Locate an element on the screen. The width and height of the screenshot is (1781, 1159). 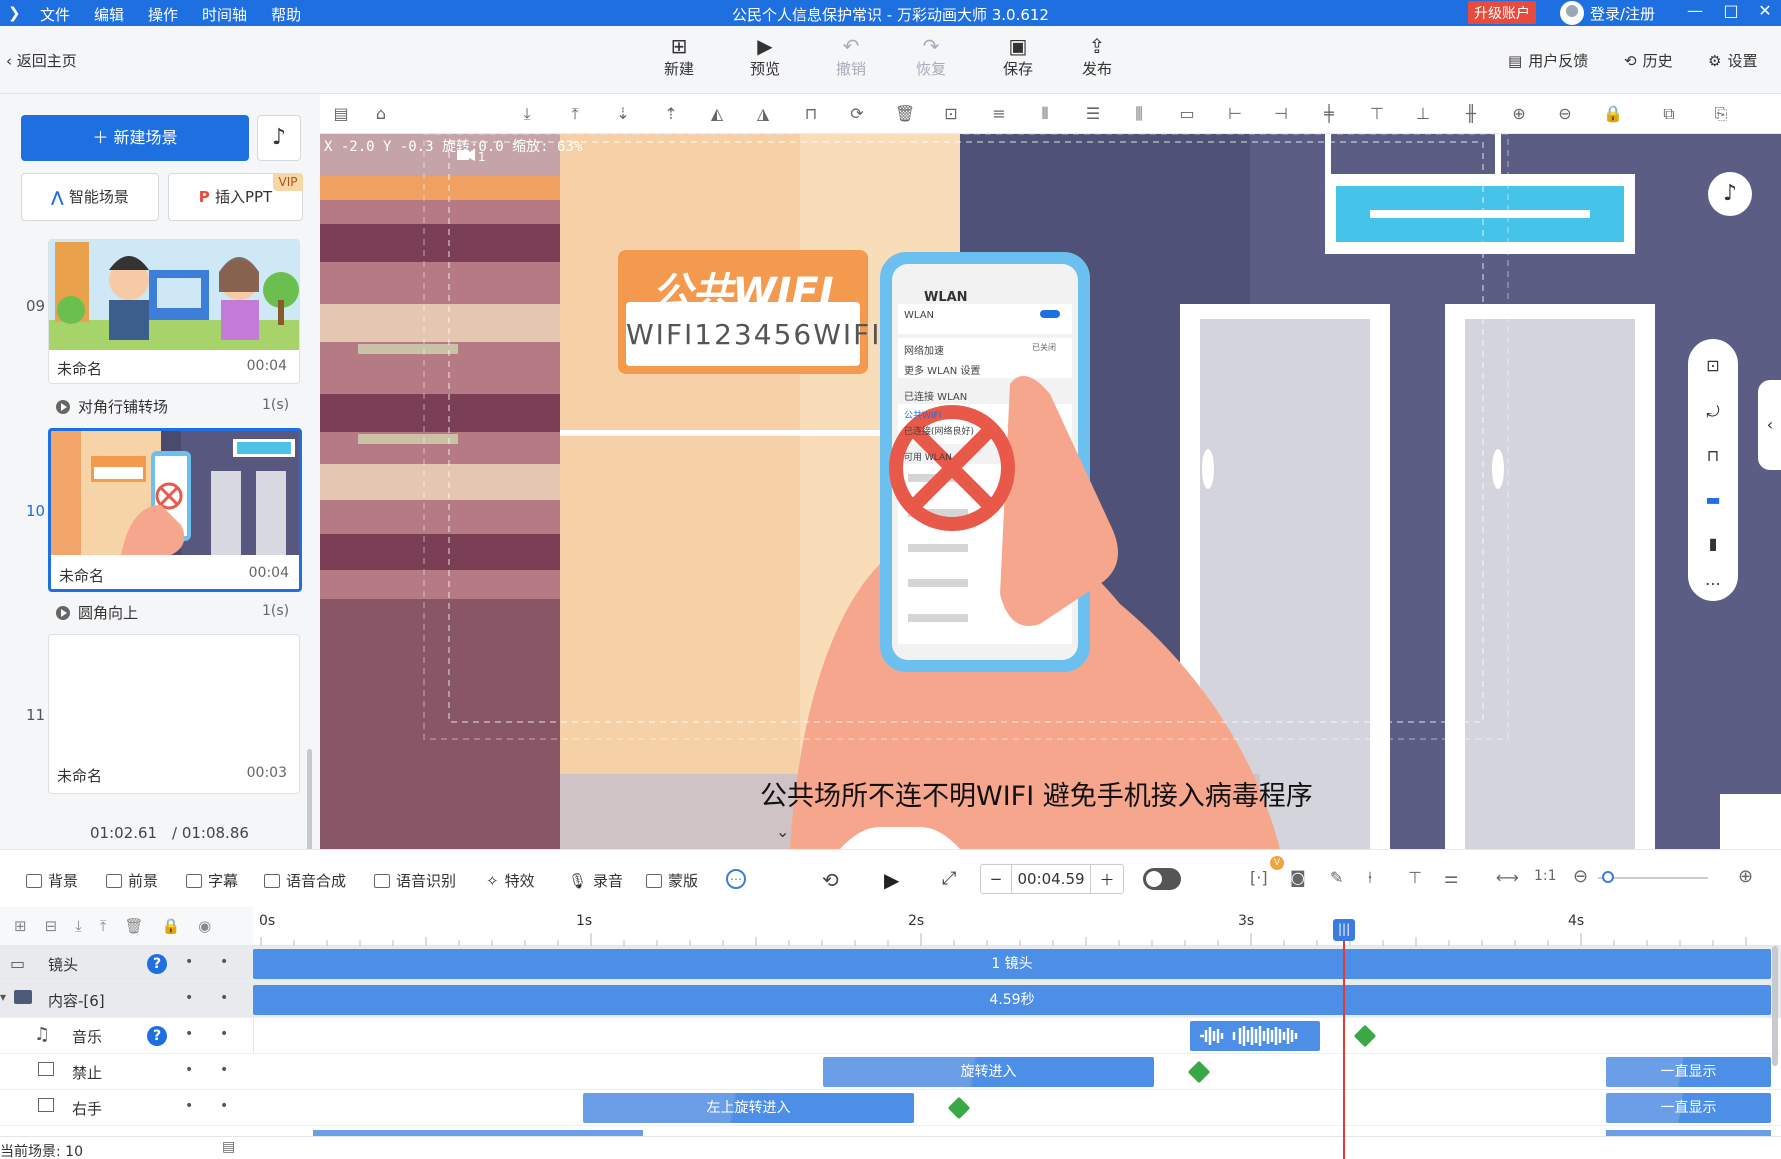
upgrade-account-button: 升级账户 is located at coordinates (1502, 12).